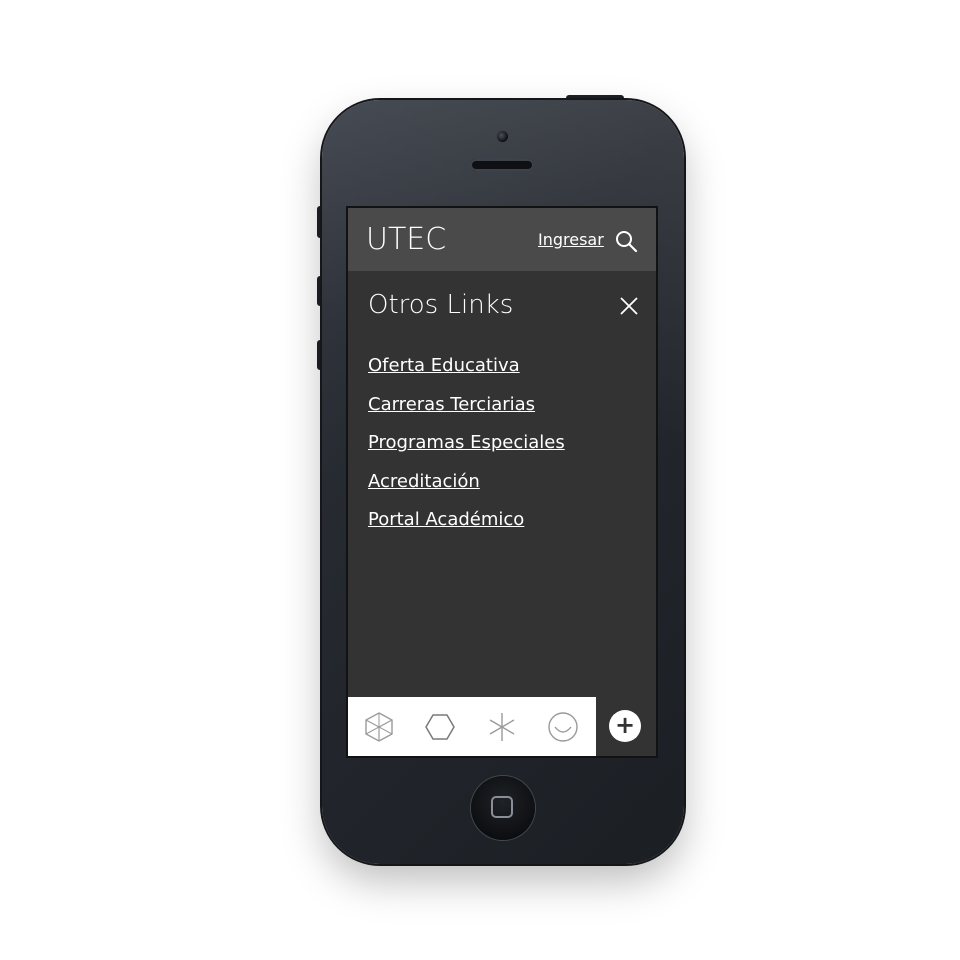  I want to click on list-item: Carreras Terciarias, so click(466, 412).